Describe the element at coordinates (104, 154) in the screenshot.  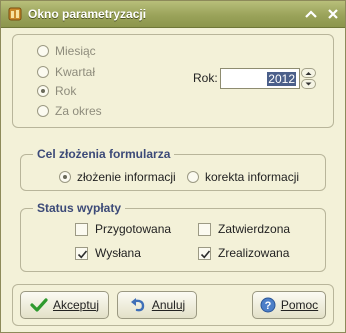
I see `purpose-legend: Cel złożenia formularza` at that location.